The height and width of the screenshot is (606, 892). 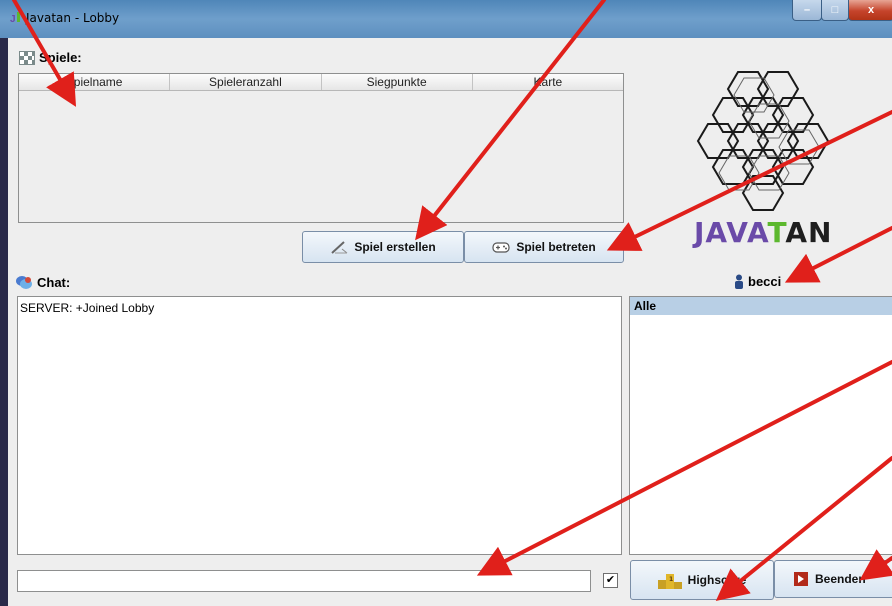 I want to click on maximize-icon: □, so click(x=835, y=10).